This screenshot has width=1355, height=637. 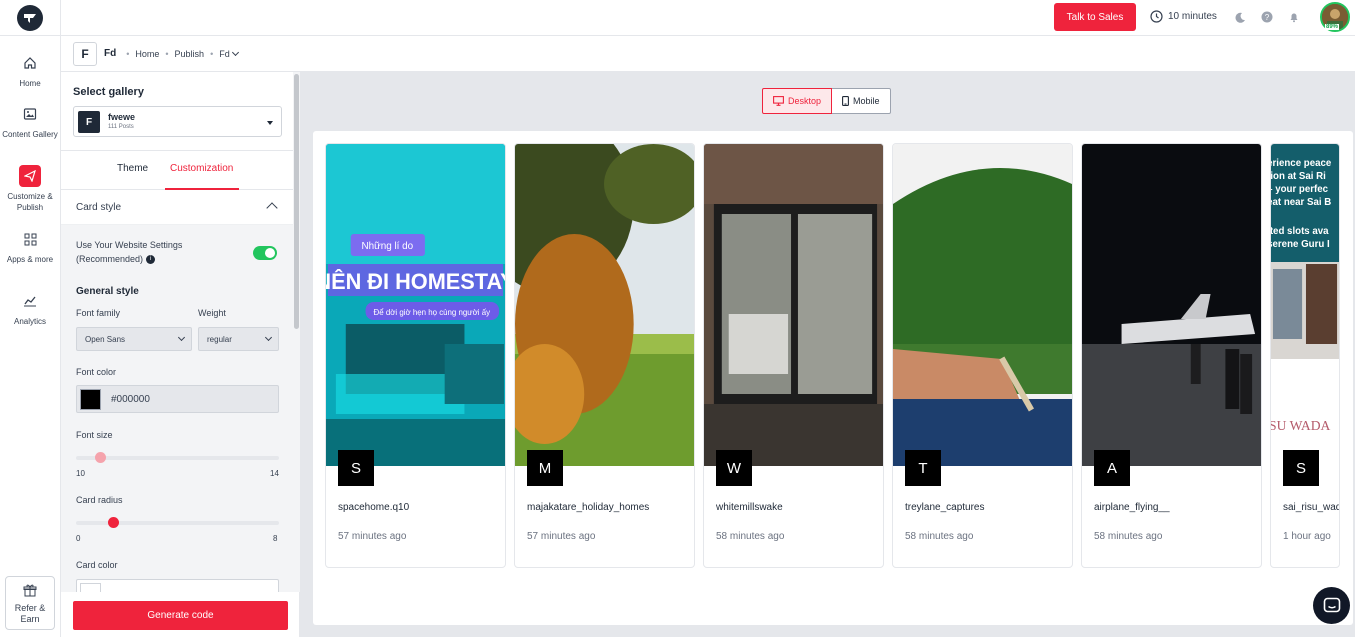 I want to click on mobile-label: Mobile, so click(x=866, y=101).